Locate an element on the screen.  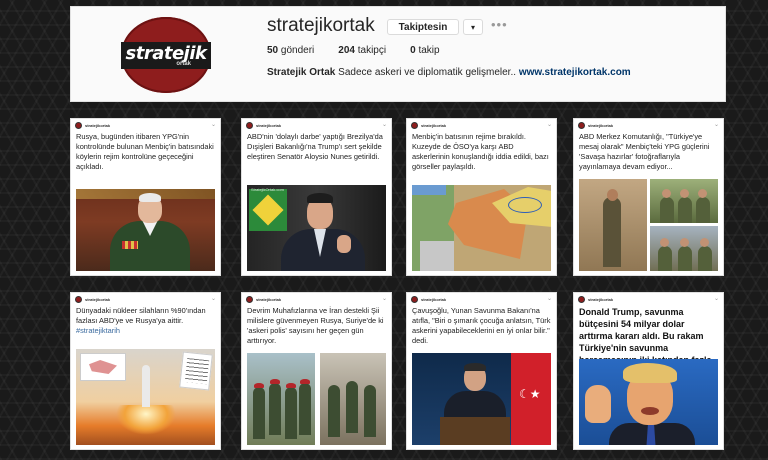
logo-band: stratejik ortak is located at coordinates (166, 55).